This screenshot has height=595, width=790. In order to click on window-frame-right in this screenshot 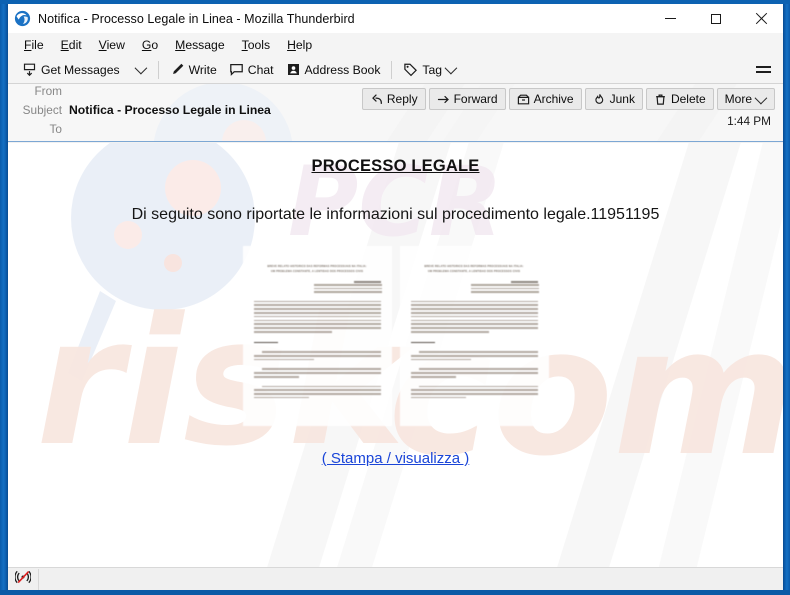, I will do `click(786, 297)`.